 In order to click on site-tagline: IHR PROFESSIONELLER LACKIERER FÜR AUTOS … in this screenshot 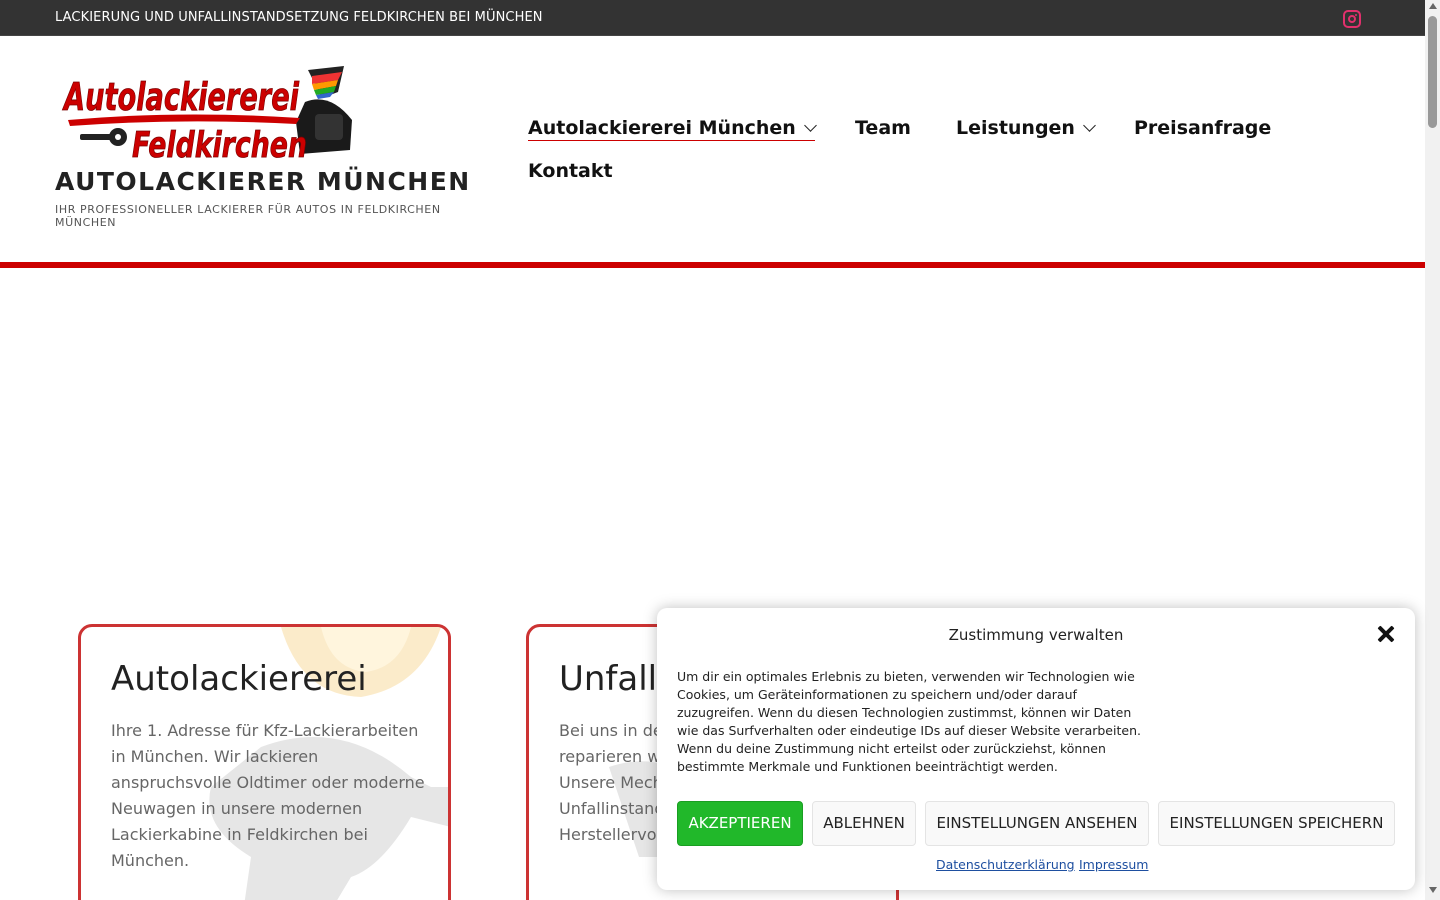, I will do `click(248, 216)`.